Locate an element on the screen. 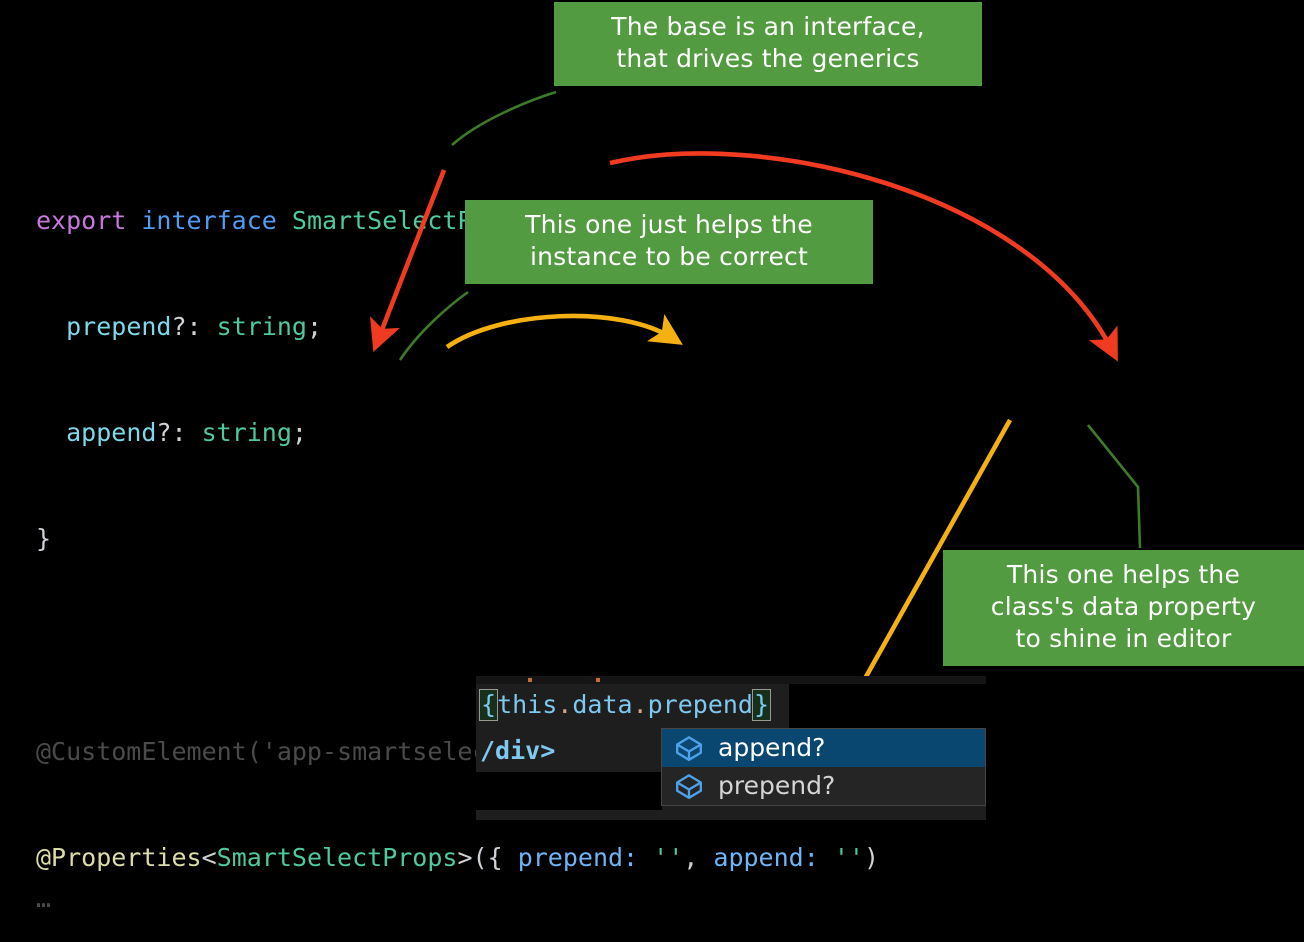  autocomplete-item-prepend: prepend? is located at coordinates (823, 786).